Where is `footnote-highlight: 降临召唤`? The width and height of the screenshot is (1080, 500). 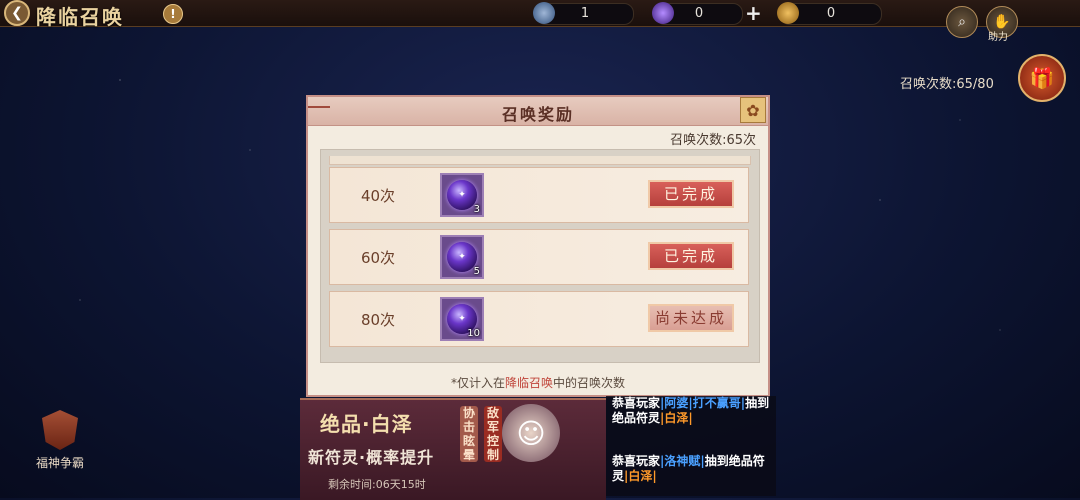 footnote-highlight: 降临召唤 is located at coordinates (528, 383).